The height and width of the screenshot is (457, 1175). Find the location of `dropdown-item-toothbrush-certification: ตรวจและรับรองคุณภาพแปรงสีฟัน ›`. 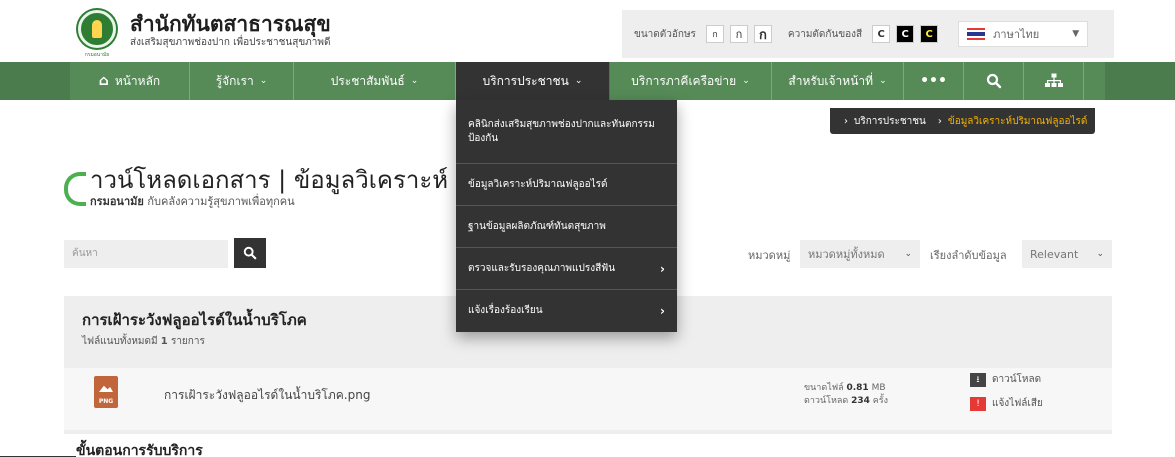

dropdown-item-toothbrush-certification: ตรวจและรับรองคุณภาพแปรงสีฟัน › is located at coordinates (566, 269).